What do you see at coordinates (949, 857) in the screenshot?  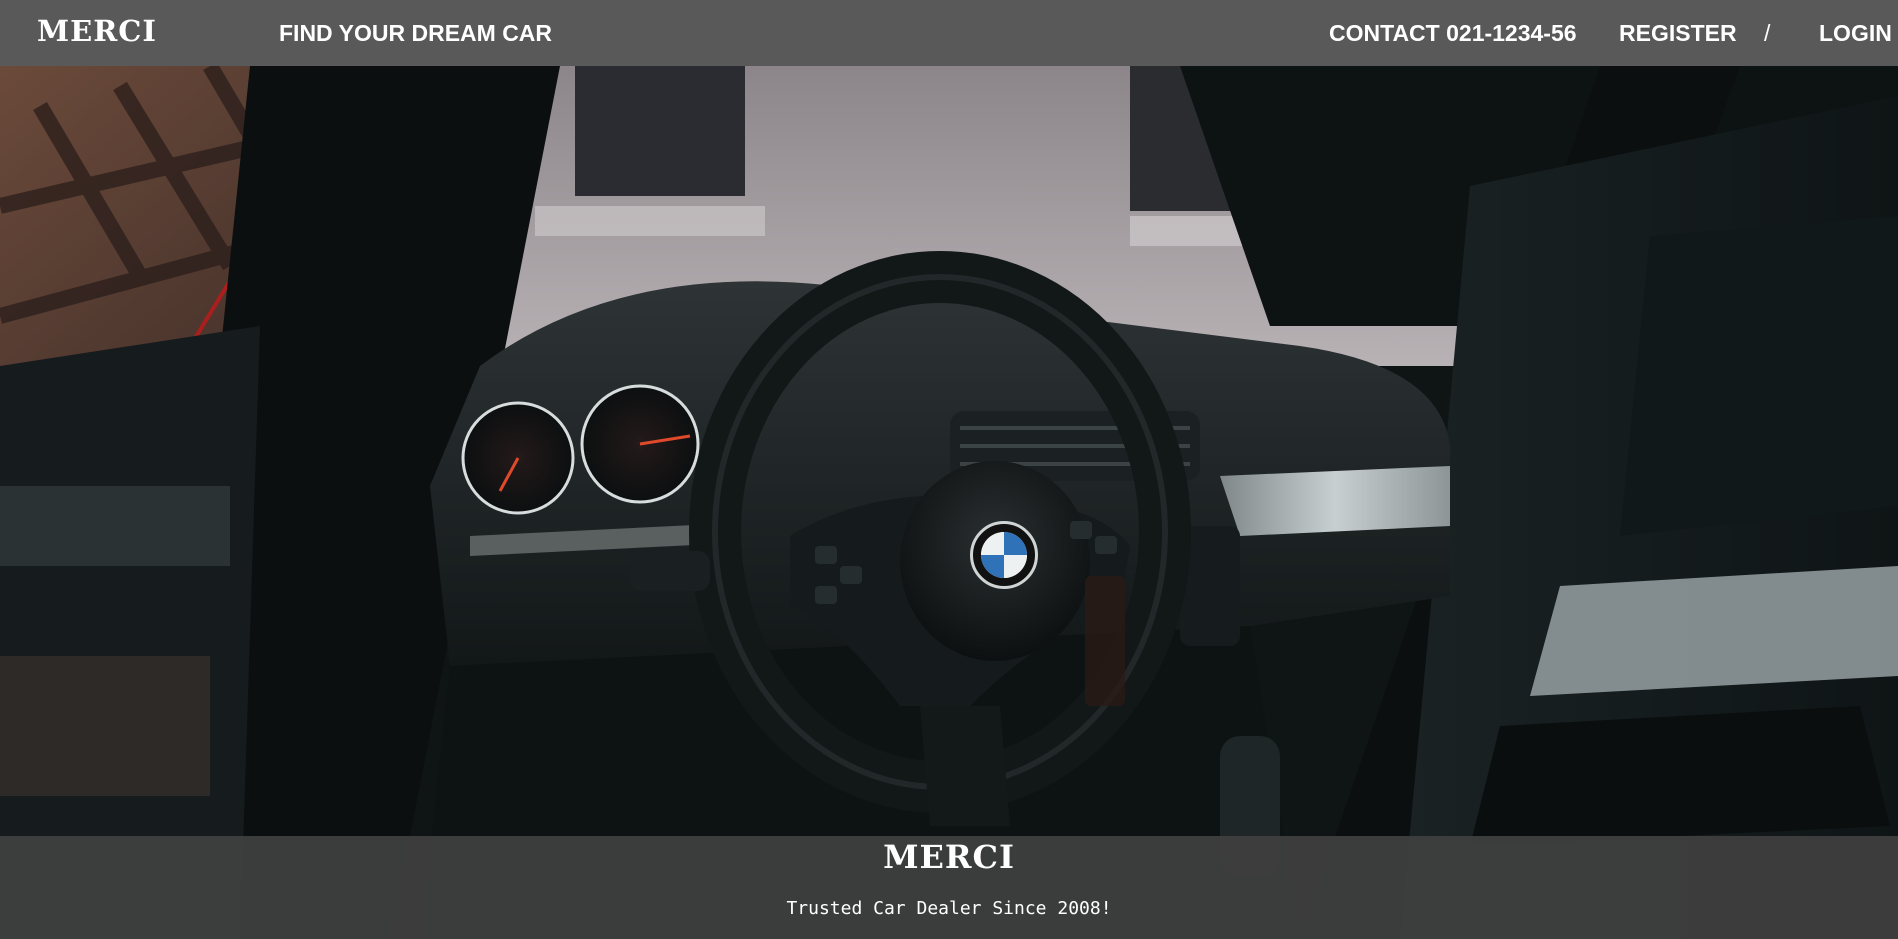 I see `footer-brand: MERCI` at bounding box center [949, 857].